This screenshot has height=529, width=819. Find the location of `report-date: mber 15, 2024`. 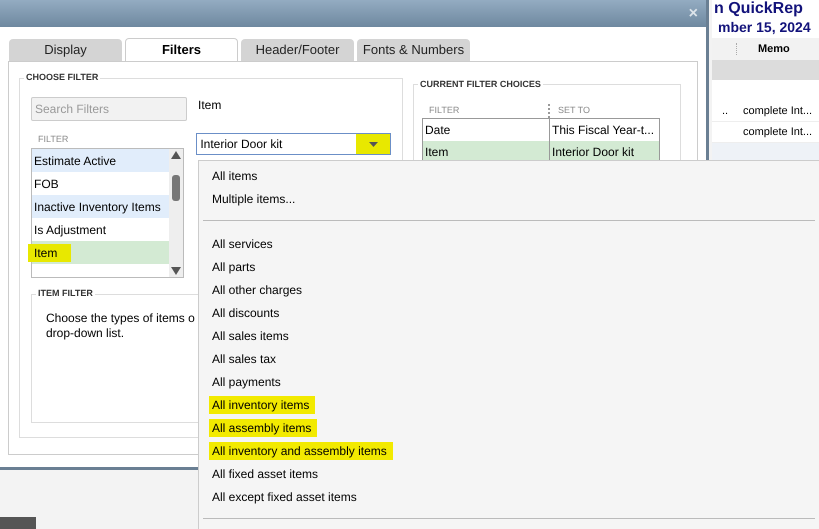

report-date: mber 15, 2024 is located at coordinates (764, 27).